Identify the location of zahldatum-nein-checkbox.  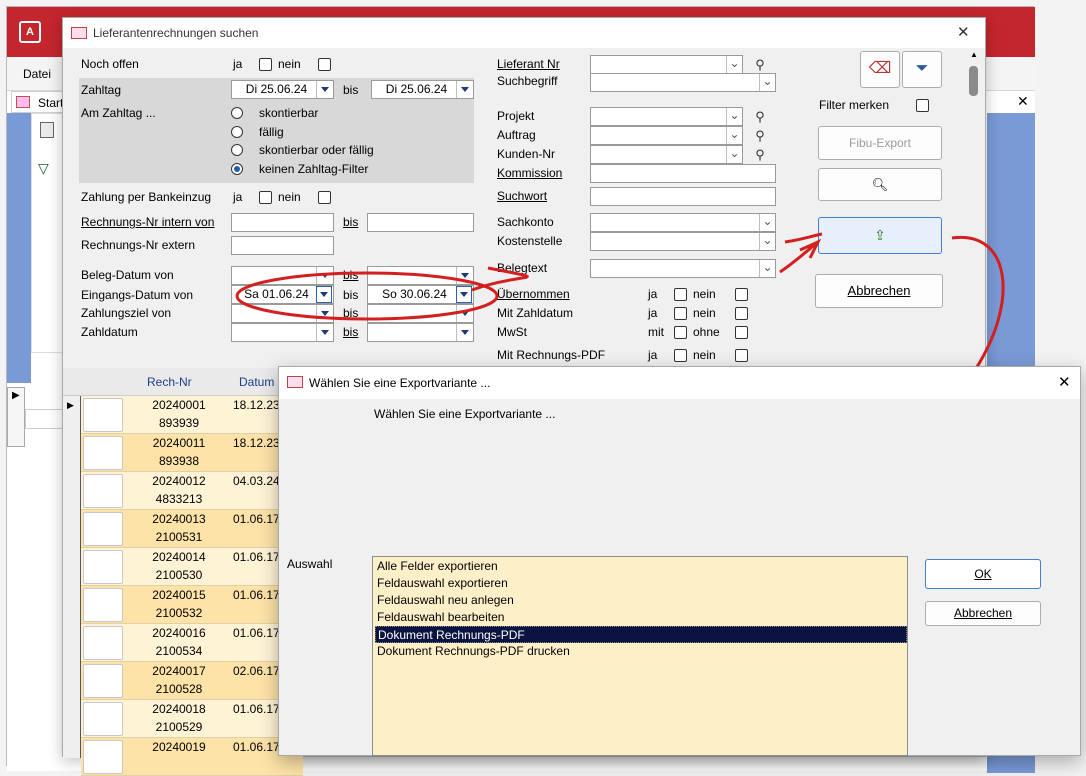
(741, 313).